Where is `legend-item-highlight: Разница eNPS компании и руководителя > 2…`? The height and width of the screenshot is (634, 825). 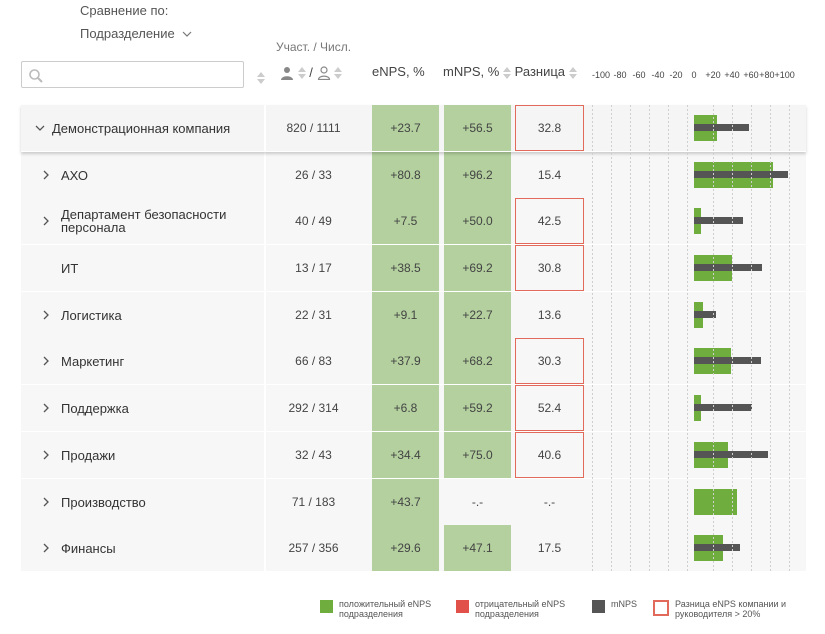
legend-item-highlight: Разница eNPS компании и руководителя > 2… is located at coordinates (724, 609).